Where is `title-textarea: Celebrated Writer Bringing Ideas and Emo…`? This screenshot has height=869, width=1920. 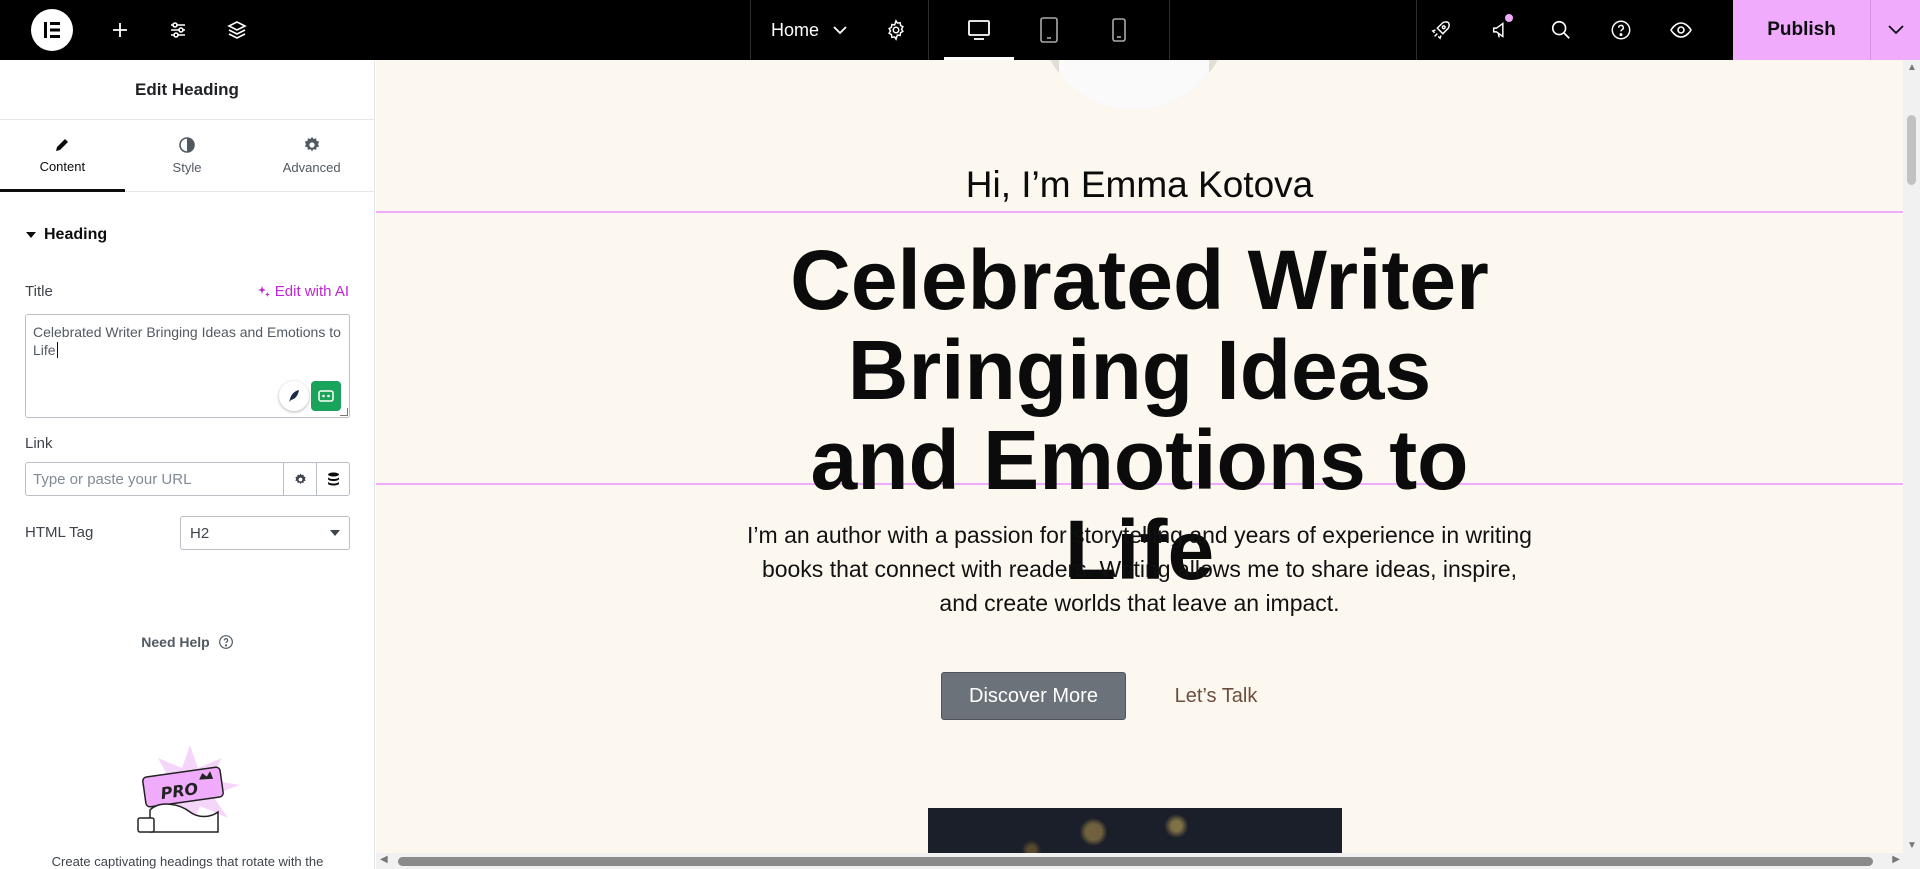 title-textarea: Celebrated Writer Bringing Ideas and Emo… is located at coordinates (187, 366).